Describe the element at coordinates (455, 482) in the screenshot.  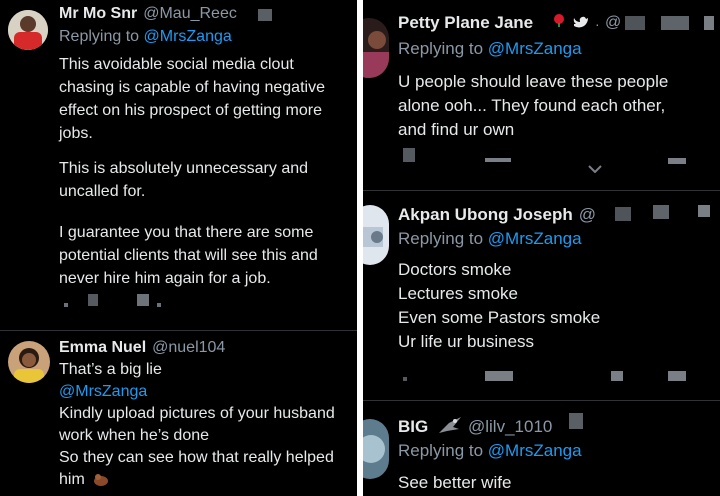
I see `tweet-text-line: See better wife` at that location.